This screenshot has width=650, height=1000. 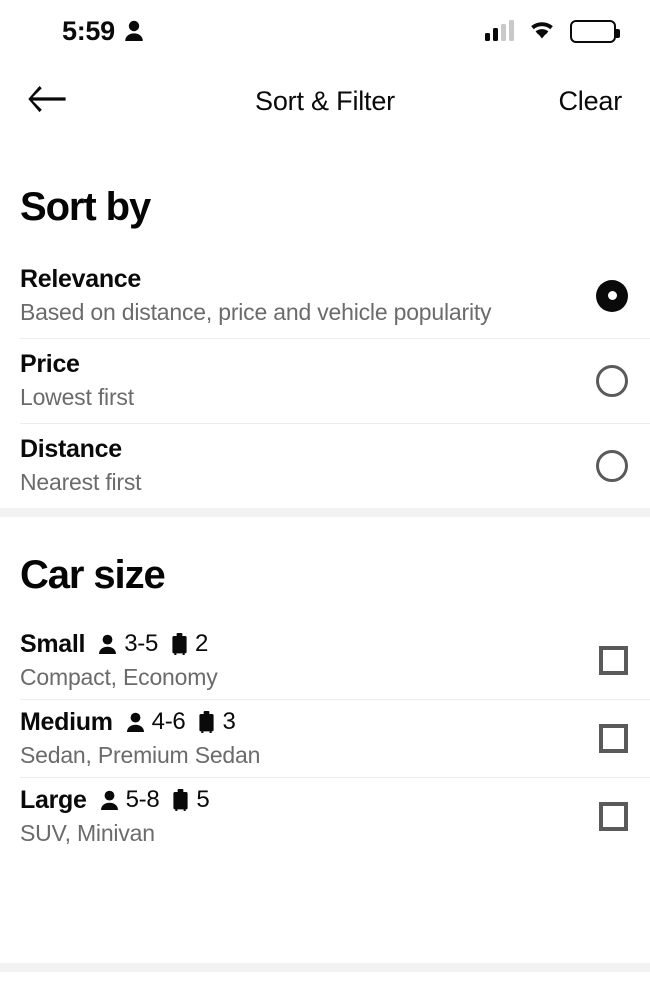 What do you see at coordinates (141, 643) in the screenshot?
I see `passenger-count: 3-5` at bounding box center [141, 643].